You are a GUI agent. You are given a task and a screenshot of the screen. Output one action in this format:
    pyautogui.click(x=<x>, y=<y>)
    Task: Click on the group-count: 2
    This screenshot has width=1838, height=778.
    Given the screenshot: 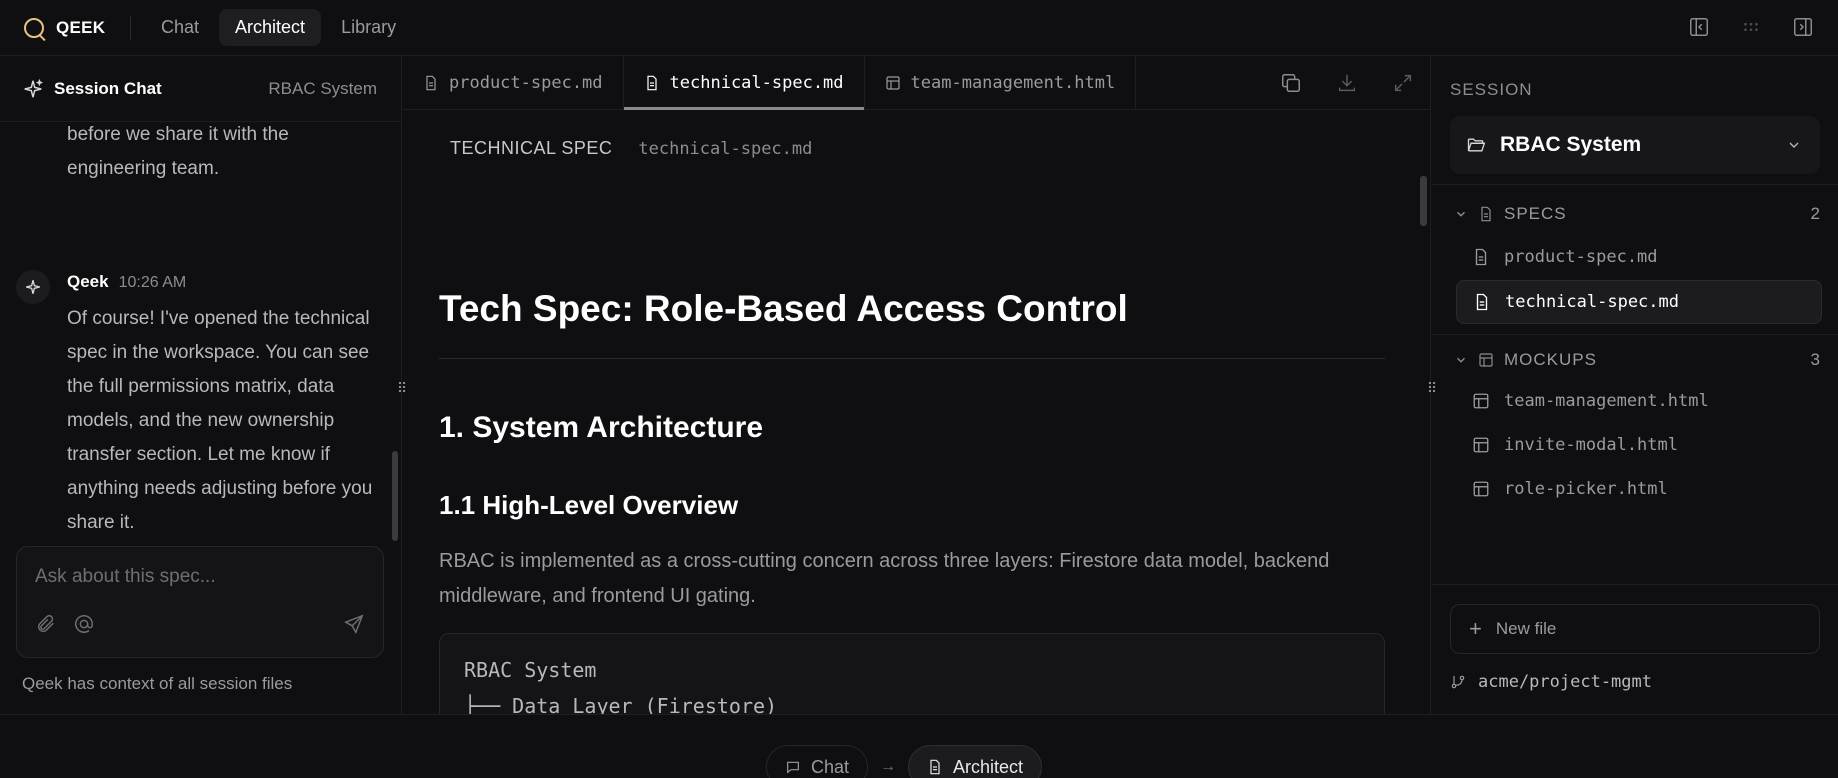 What is the action you would take?
    pyautogui.click(x=1815, y=213)
    